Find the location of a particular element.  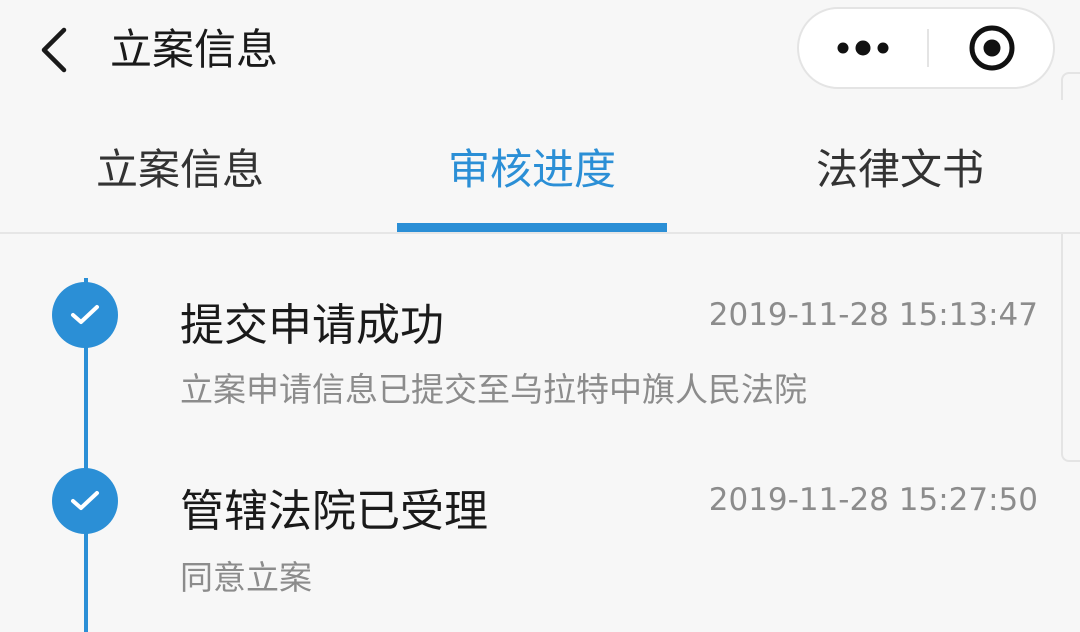

back-button is located at coordinates (55, 50).